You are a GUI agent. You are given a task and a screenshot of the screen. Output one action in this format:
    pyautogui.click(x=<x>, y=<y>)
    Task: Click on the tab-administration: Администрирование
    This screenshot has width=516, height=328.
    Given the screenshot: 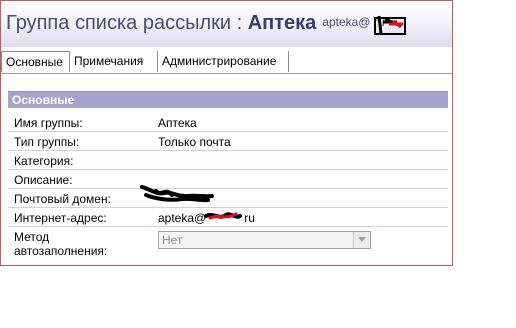 What is the action you would take?
    pyautogui.click(x=223, y=61)
    